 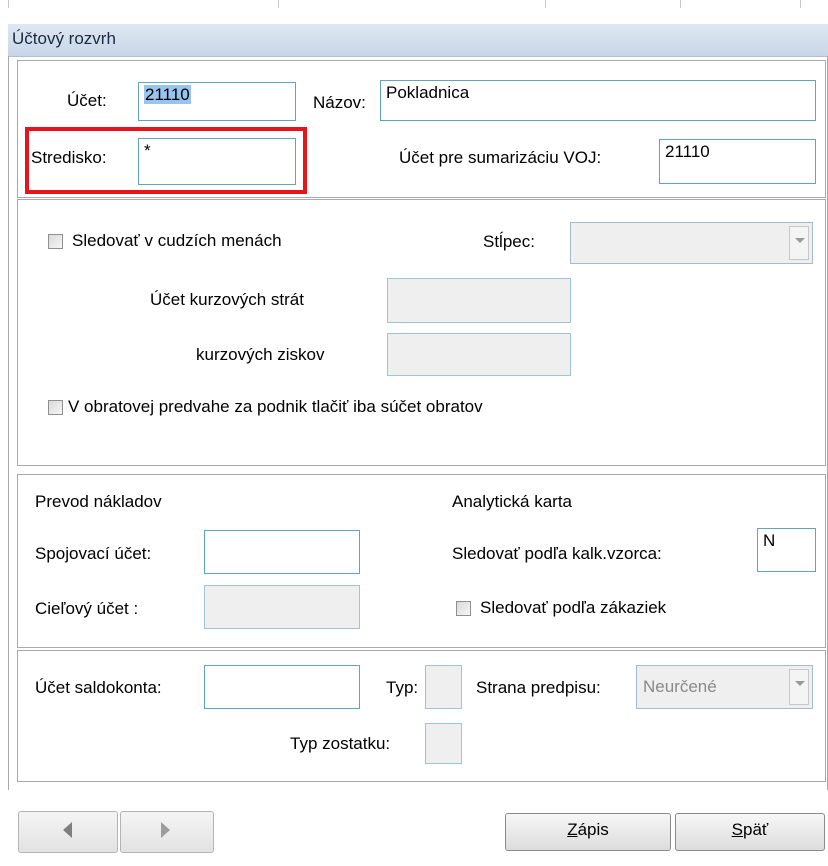 I want to click on kurzove-straty-input, so click(x=479, y=300).